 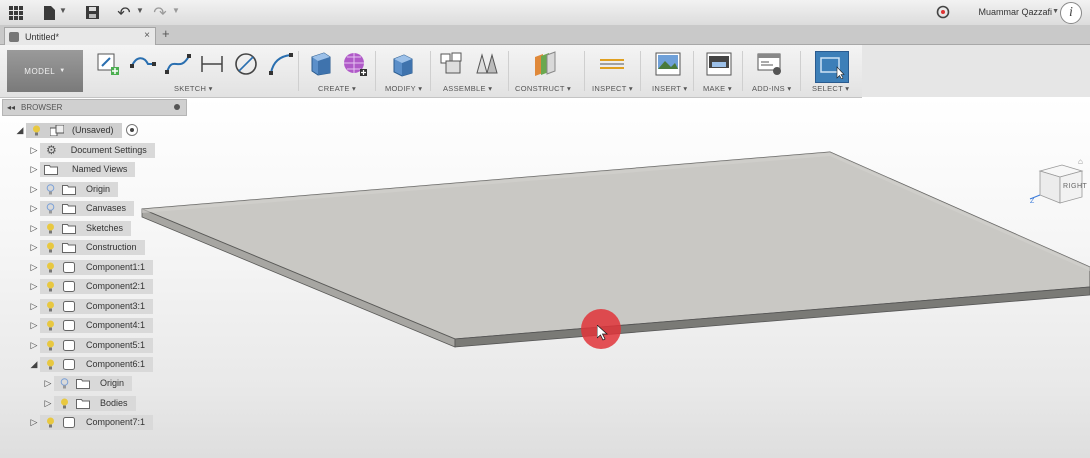 What do you see at coordinates (355, 64) in the screenshot?
I see `form-icon` at bounding box center [355, 64].